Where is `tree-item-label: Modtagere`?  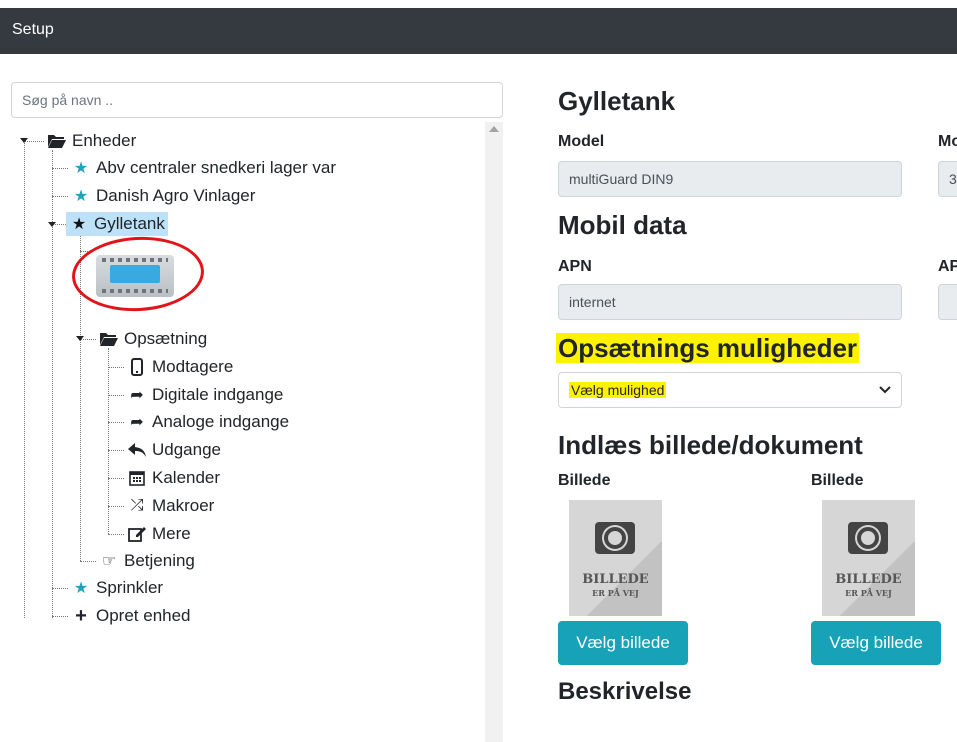
tree-item-label: Modtagere is located at coordinates (193, 366).